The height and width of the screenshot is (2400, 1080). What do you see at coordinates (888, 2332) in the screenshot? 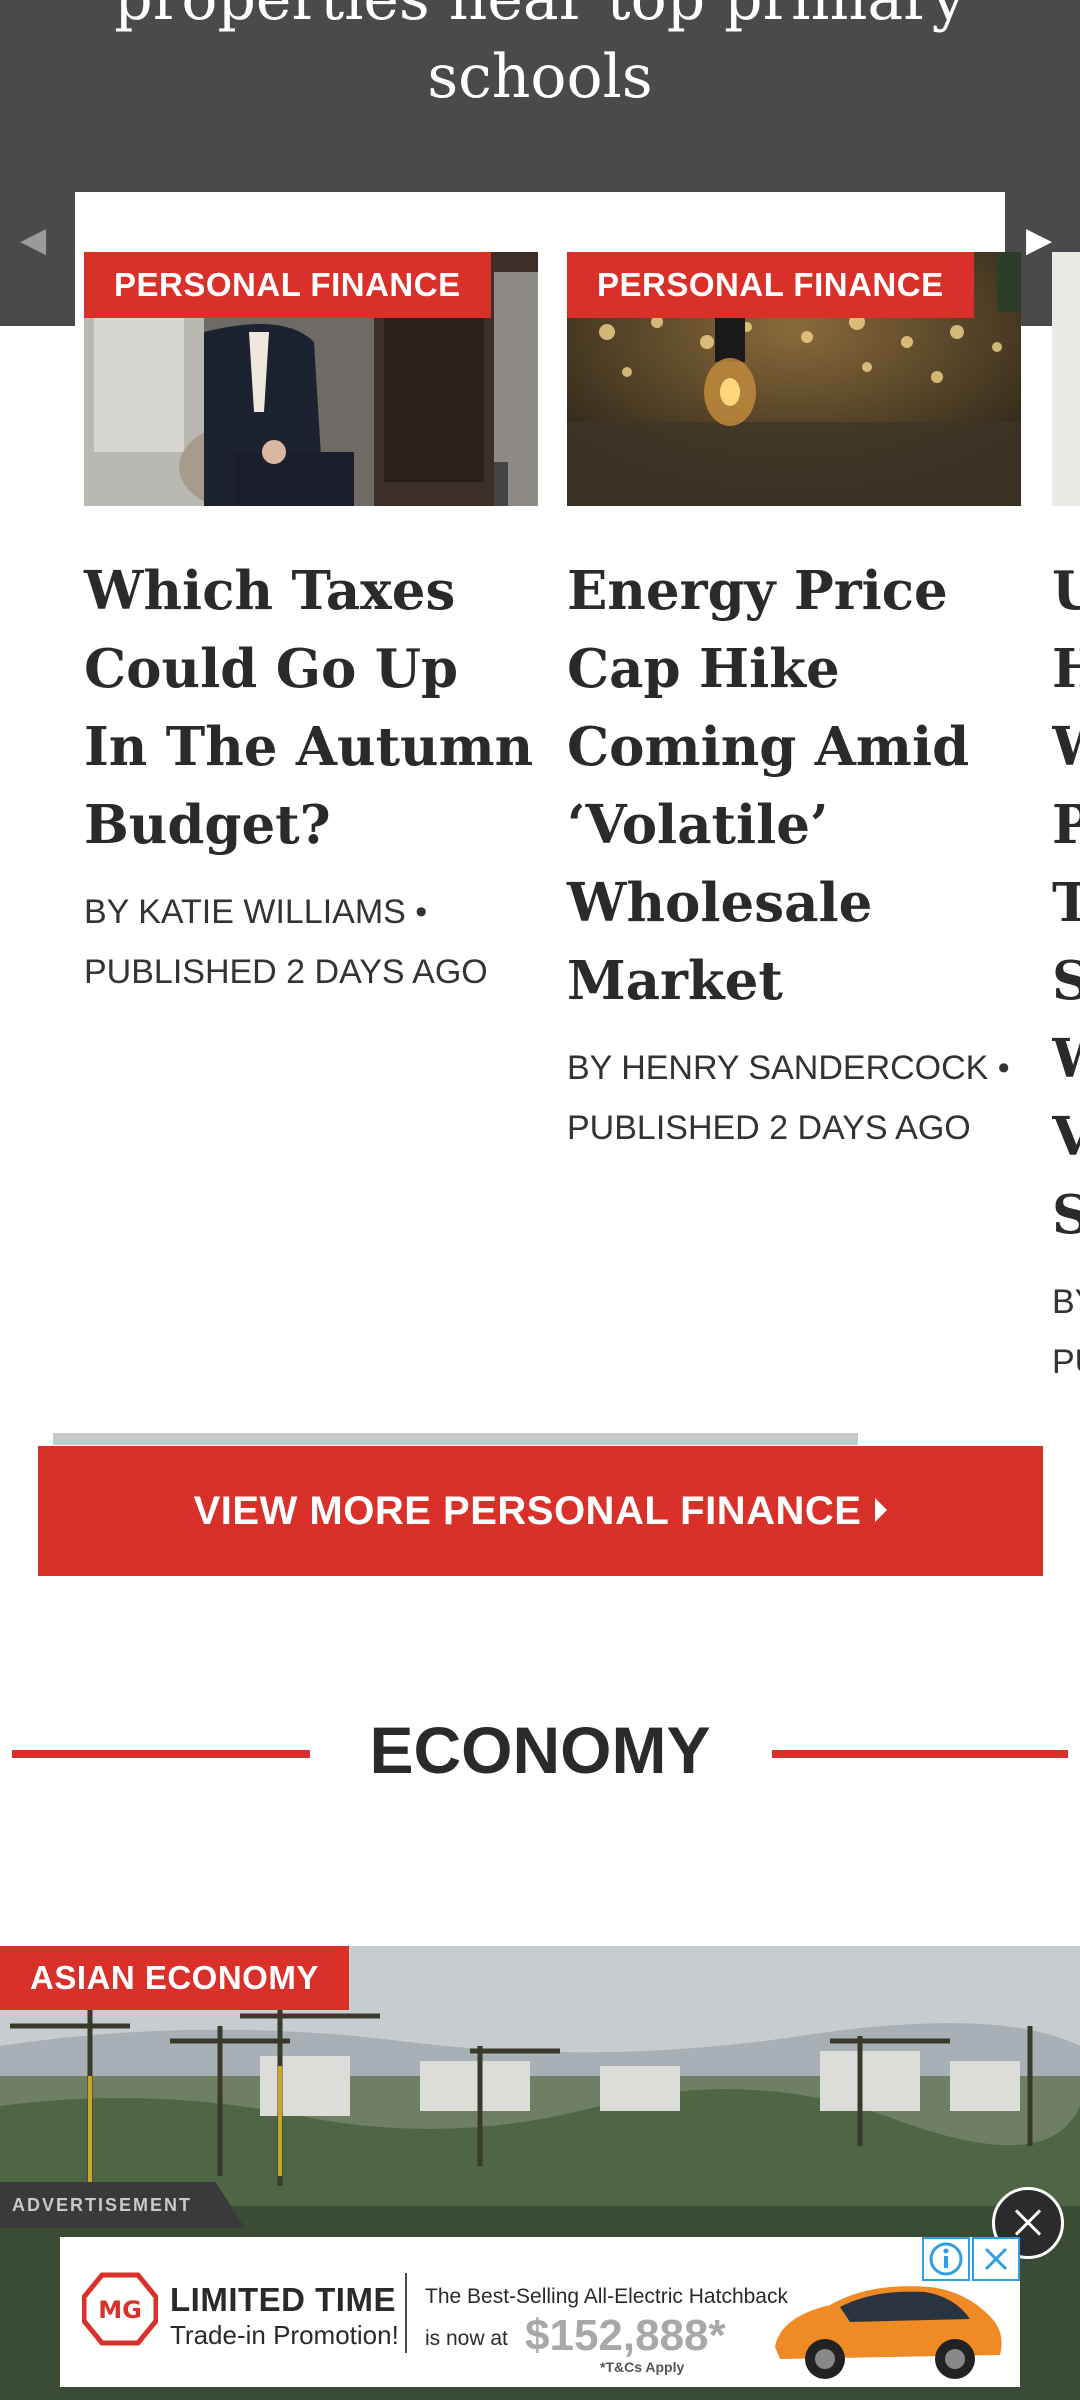
I see `orange-hatchback-car` at bounding box center [888, 2332].